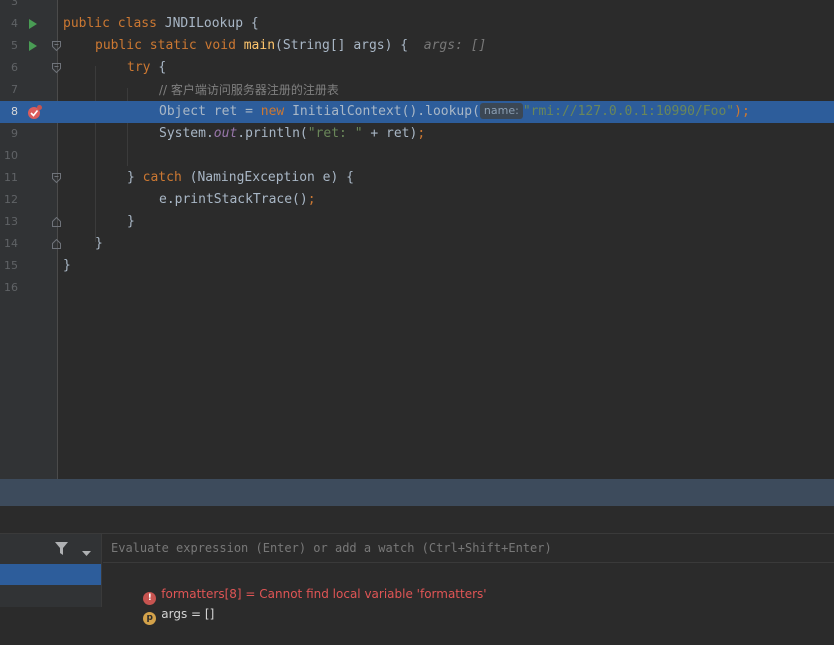 The width and height of the screenshot is (834, 645). Describe the element at coordinates (14, 45) in the screenshot. I see `line-number: 5` at that location.